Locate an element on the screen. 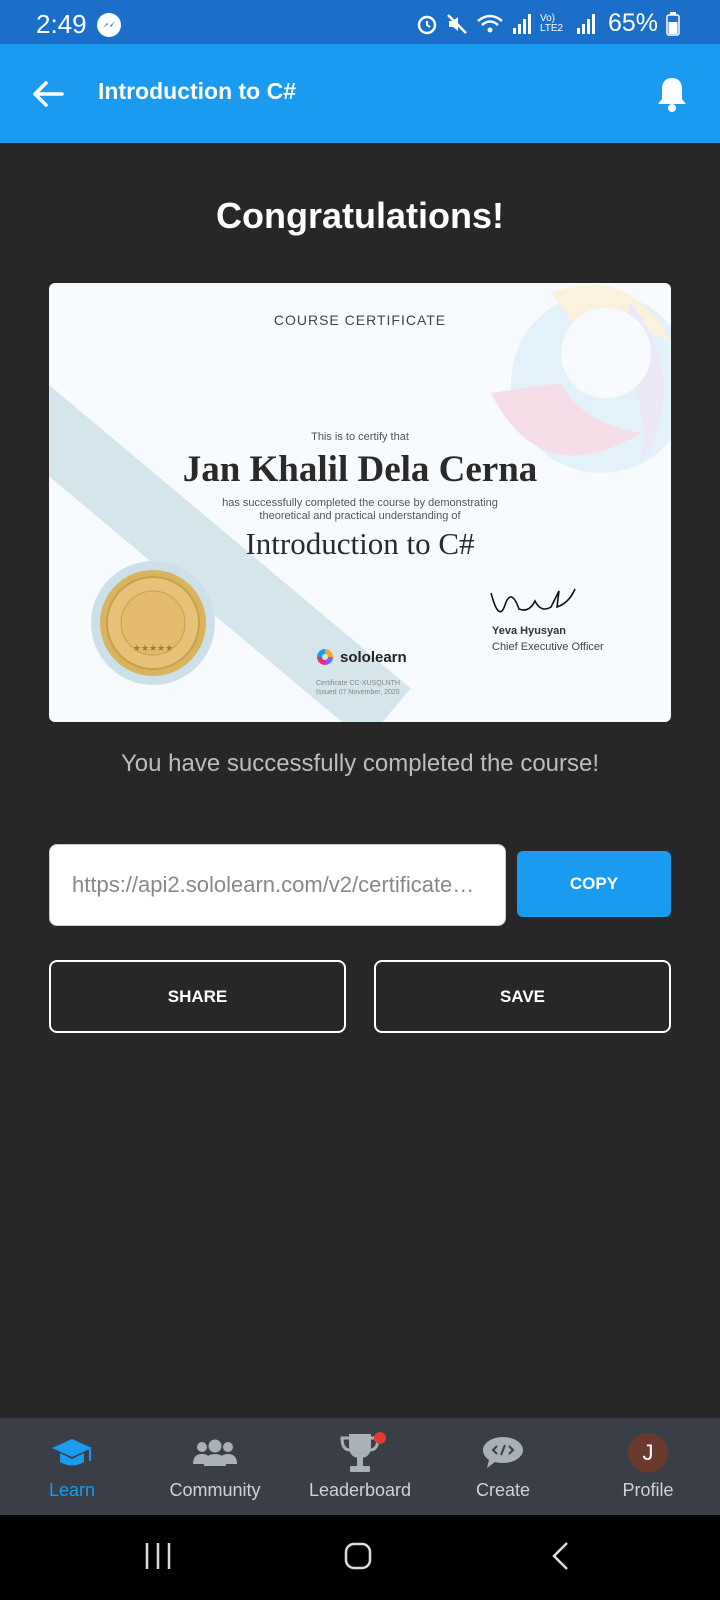 This screenshot has height=1600, width=720. certify-line: This is to certify that is located at coordinates (360, 437).